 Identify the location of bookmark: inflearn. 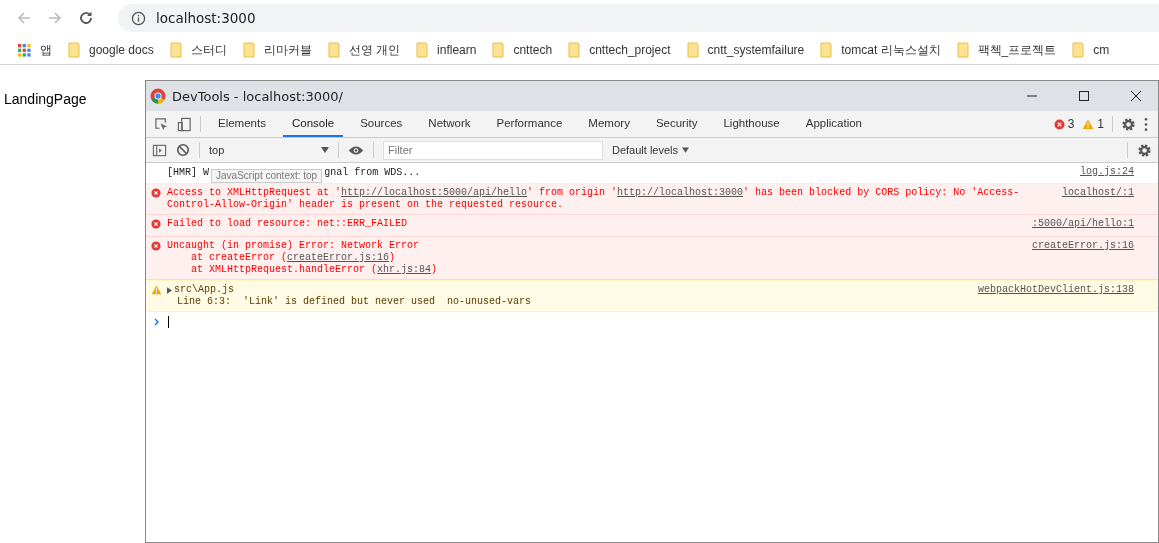
(446, 50).